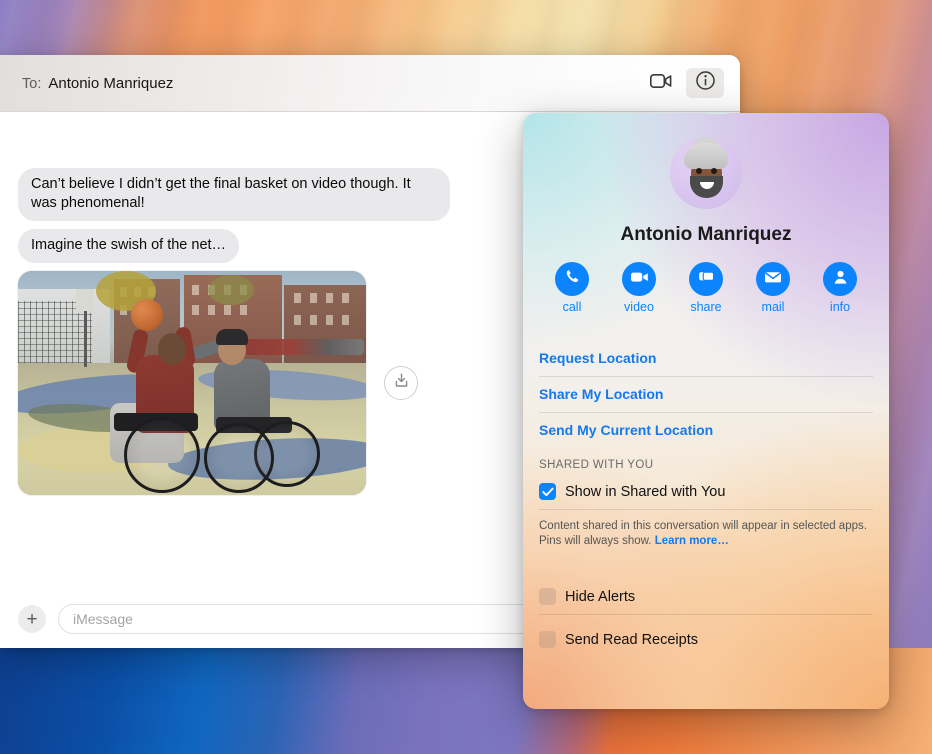  What do you see at coordinates (600, 596) in the screenshot?
I see `checkbox-label: Hide Alerts` at bounding box center [600, 596].